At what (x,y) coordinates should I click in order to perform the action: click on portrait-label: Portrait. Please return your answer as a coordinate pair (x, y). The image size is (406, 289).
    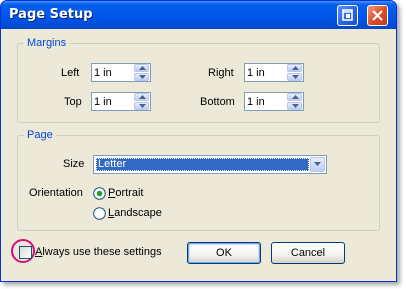
    Looking at the image, I should click on (125, 193).